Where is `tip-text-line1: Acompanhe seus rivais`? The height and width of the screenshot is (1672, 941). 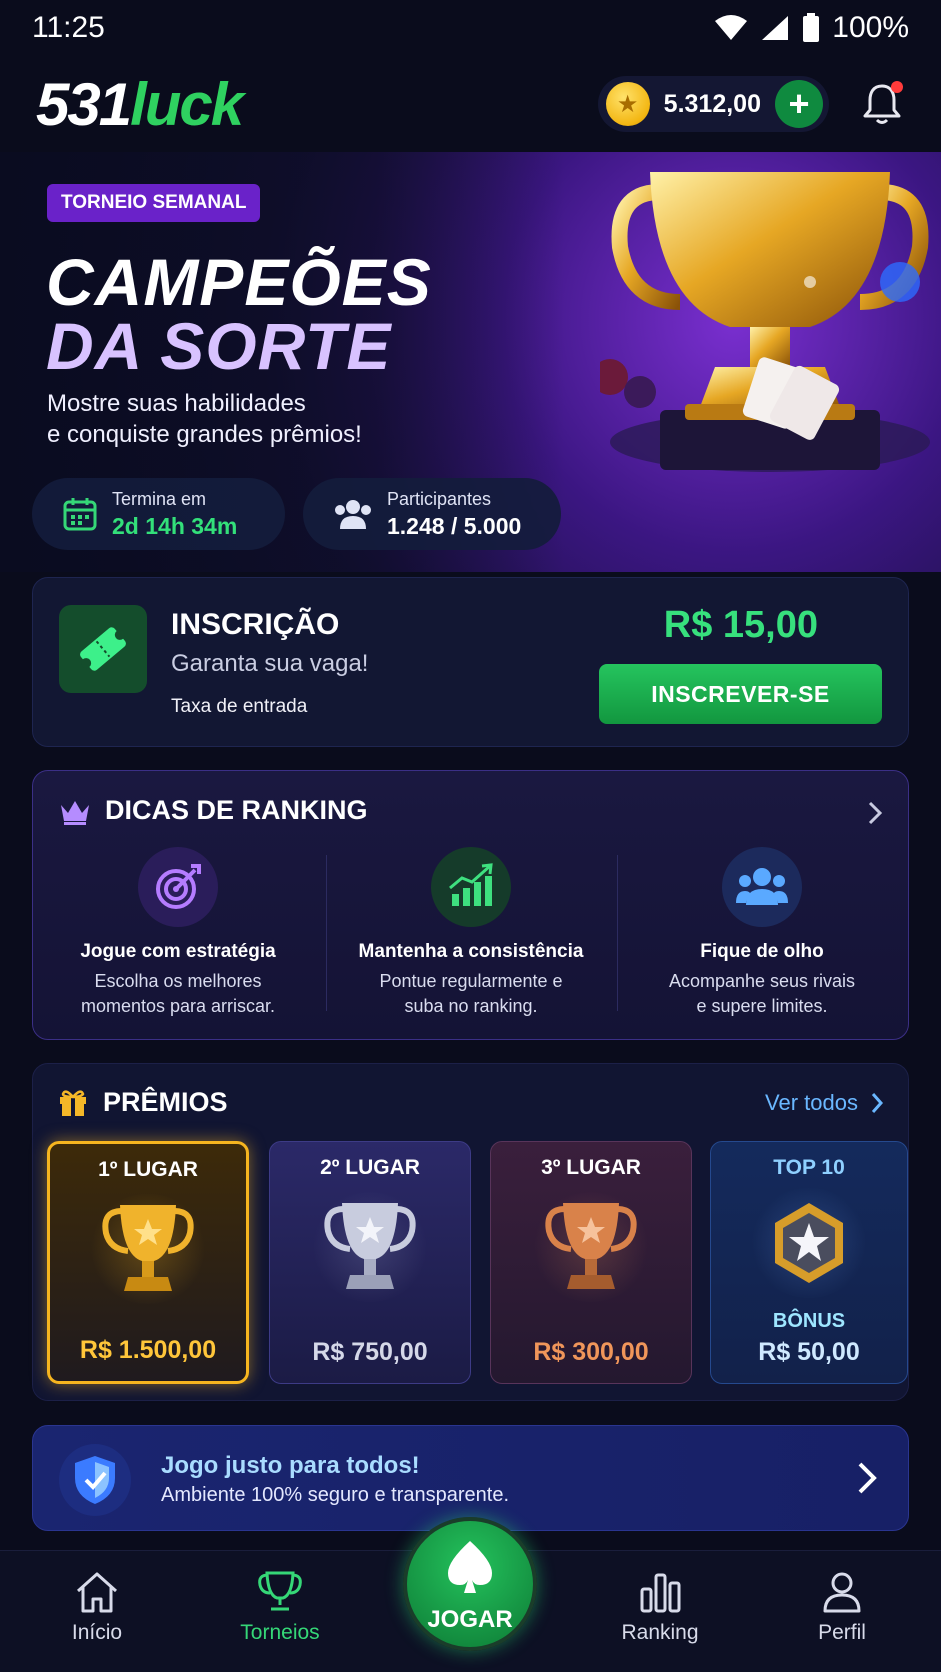
tip-text-line1: Acompanhe seus rivais is located at coordinates (762, 981).